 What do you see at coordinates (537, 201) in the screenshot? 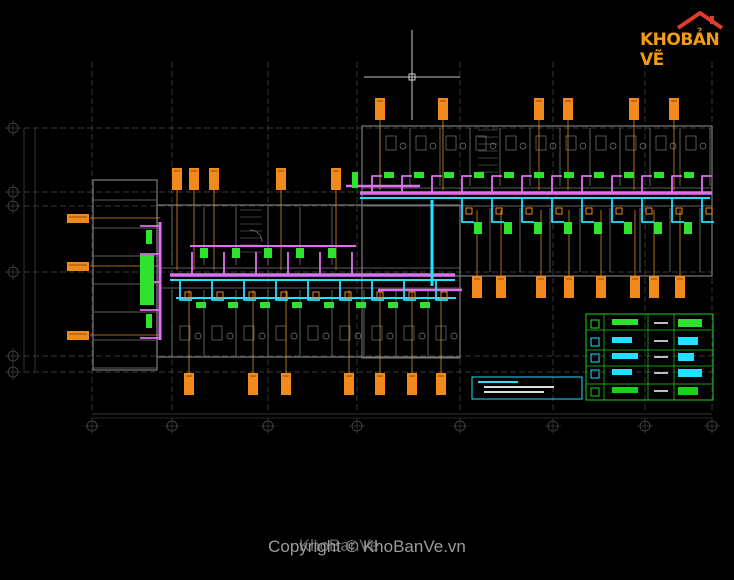
I see `wall-east-block` at bounding box center [537, 201].